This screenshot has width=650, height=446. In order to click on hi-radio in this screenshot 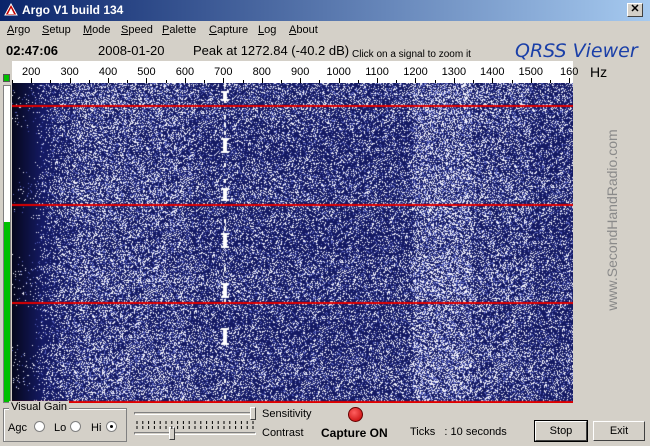, I will do `click(111, 426)`.